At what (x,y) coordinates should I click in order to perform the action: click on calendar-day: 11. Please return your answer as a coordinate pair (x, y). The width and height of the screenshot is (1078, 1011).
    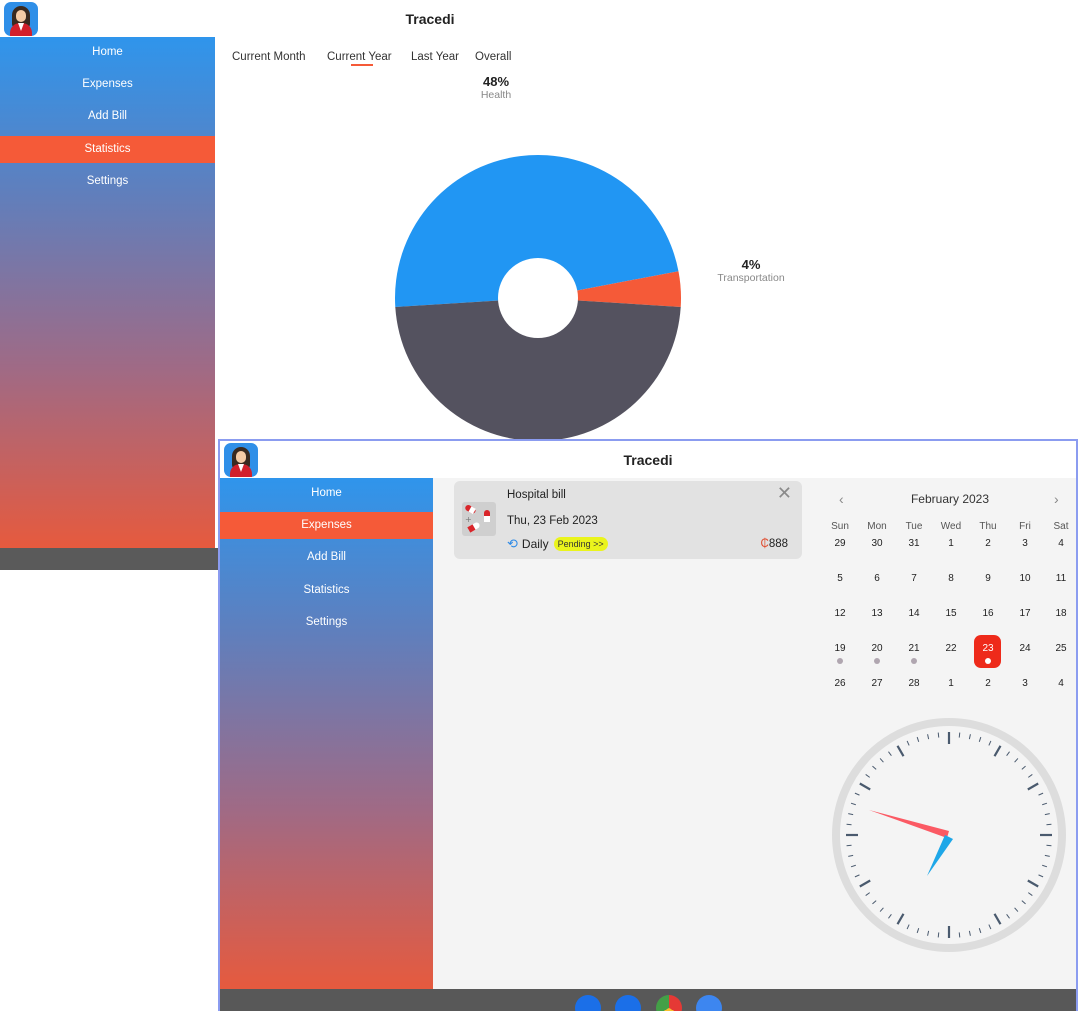
    Looking at the image, I should click on (1061, 578).